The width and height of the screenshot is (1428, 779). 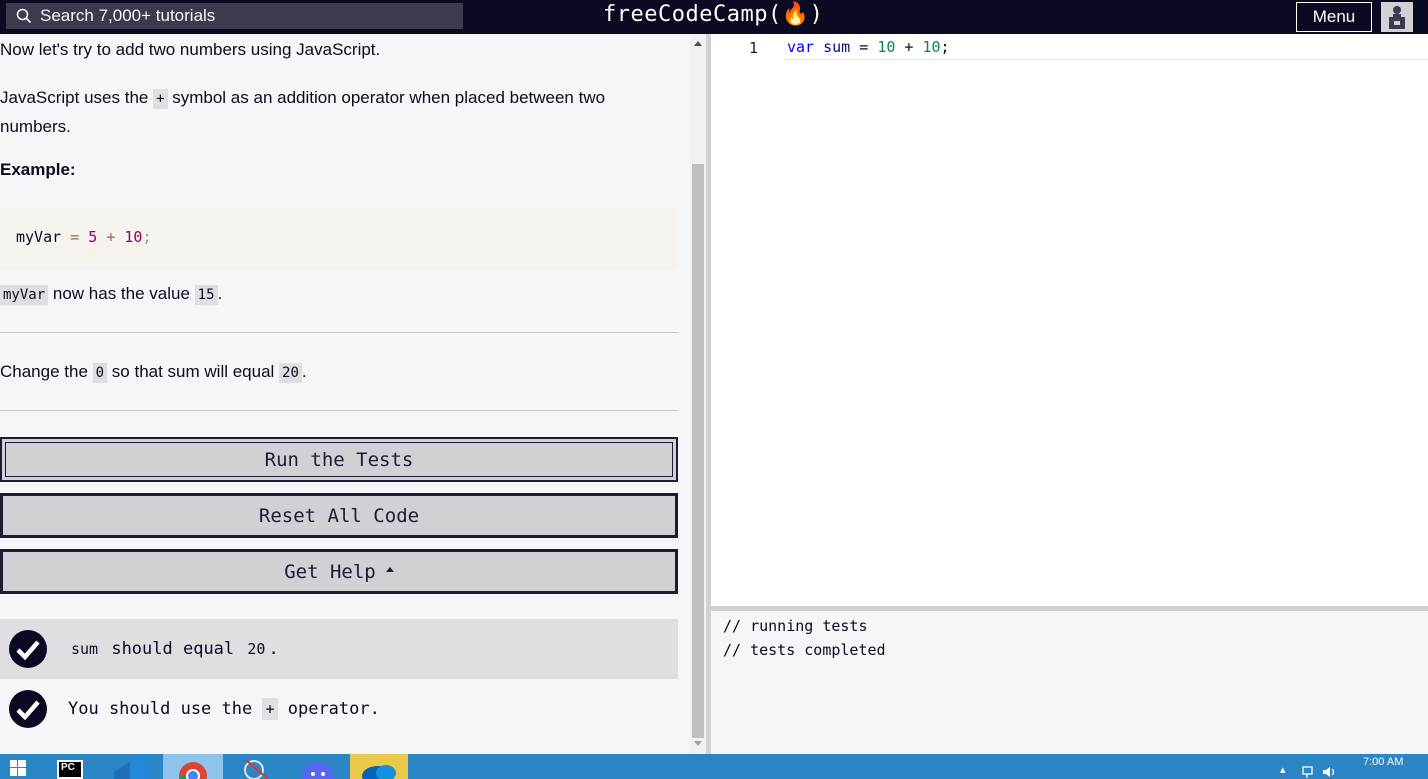 I want to click on network-icon, so click(x=1309, y=772).